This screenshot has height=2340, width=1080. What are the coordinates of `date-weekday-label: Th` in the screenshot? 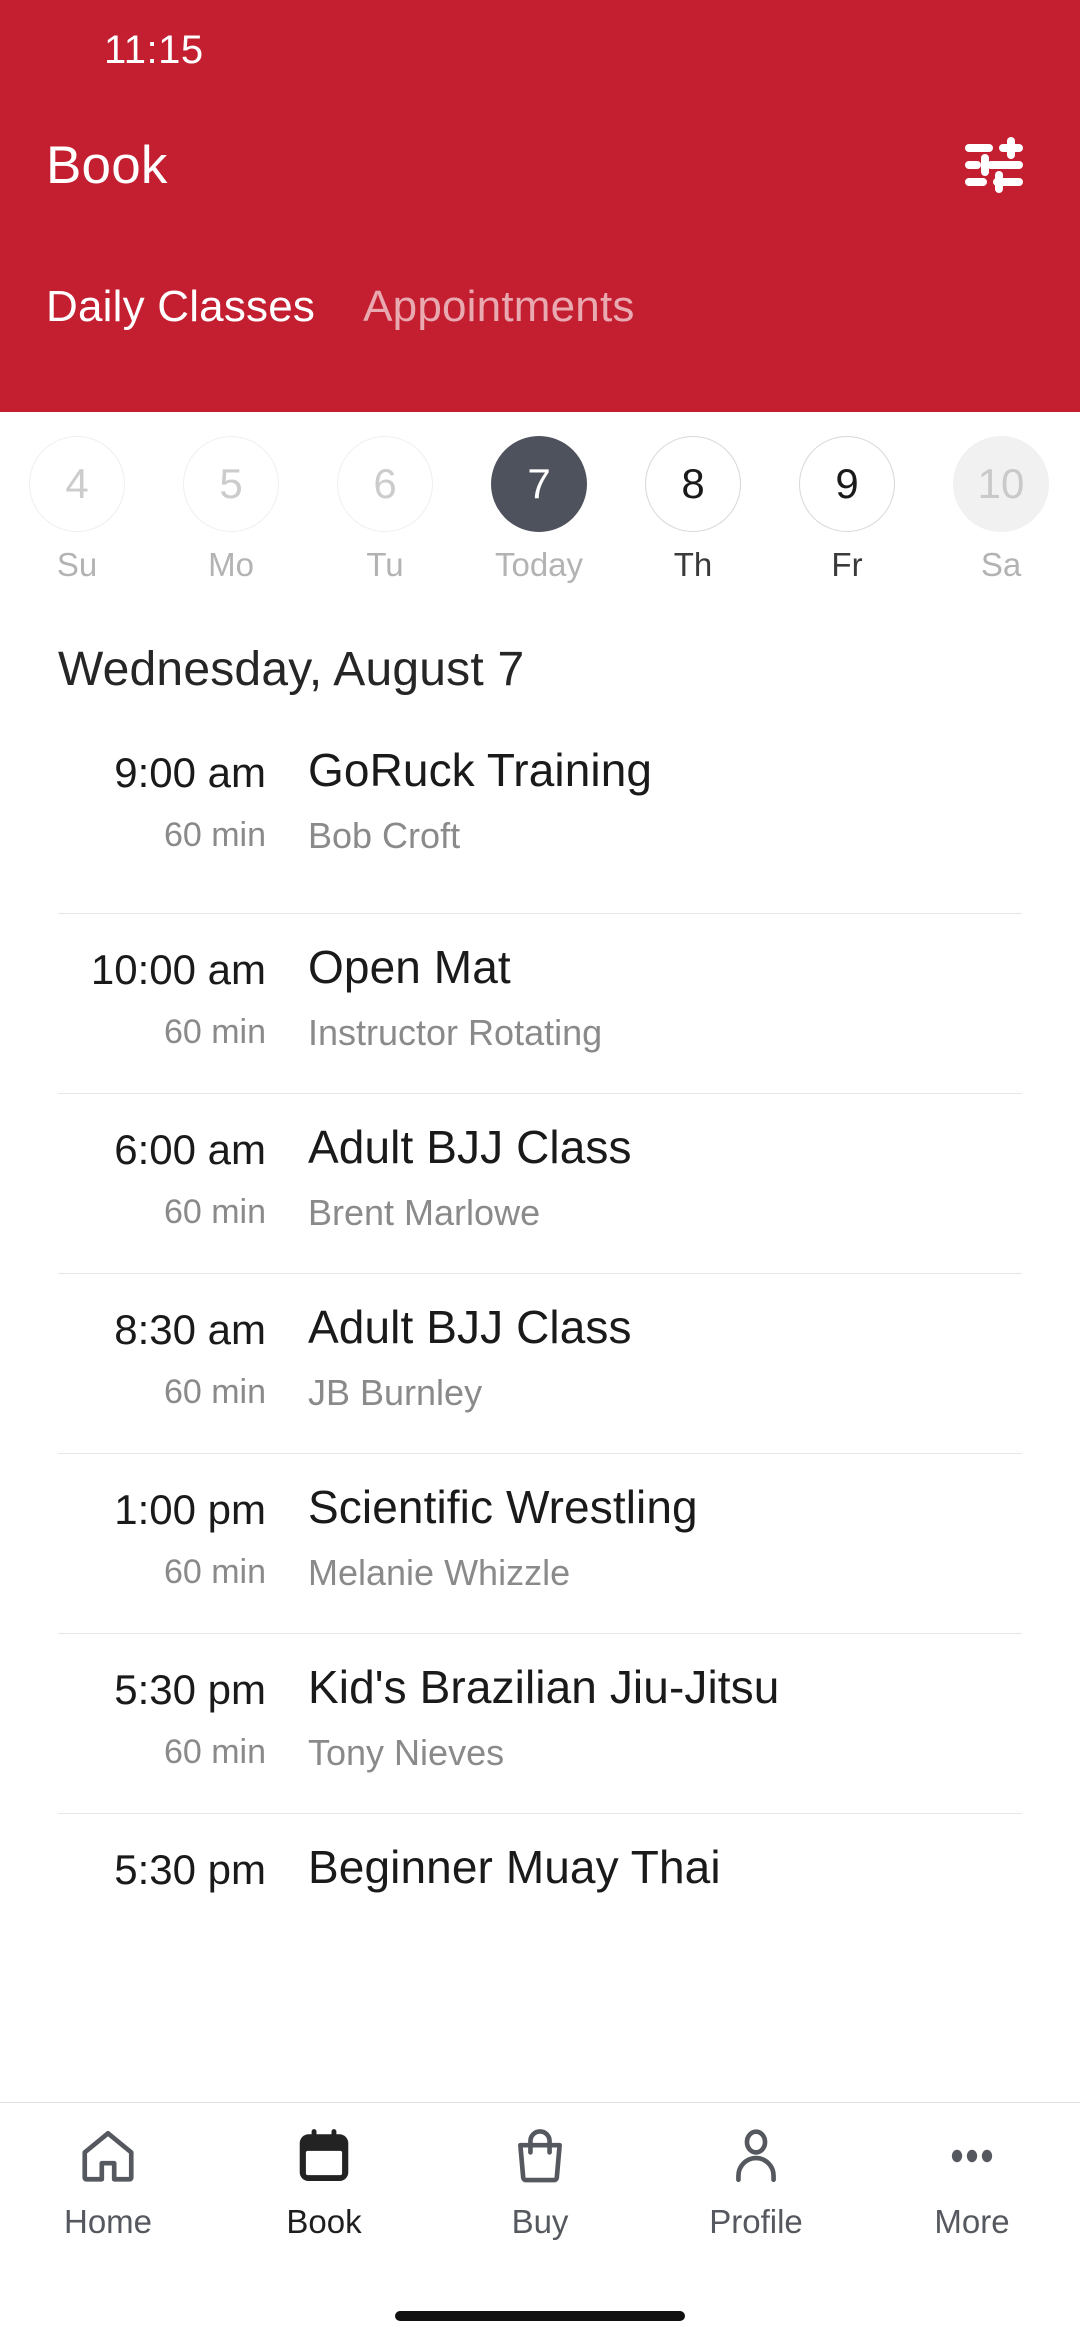 It's located at (693, 564).